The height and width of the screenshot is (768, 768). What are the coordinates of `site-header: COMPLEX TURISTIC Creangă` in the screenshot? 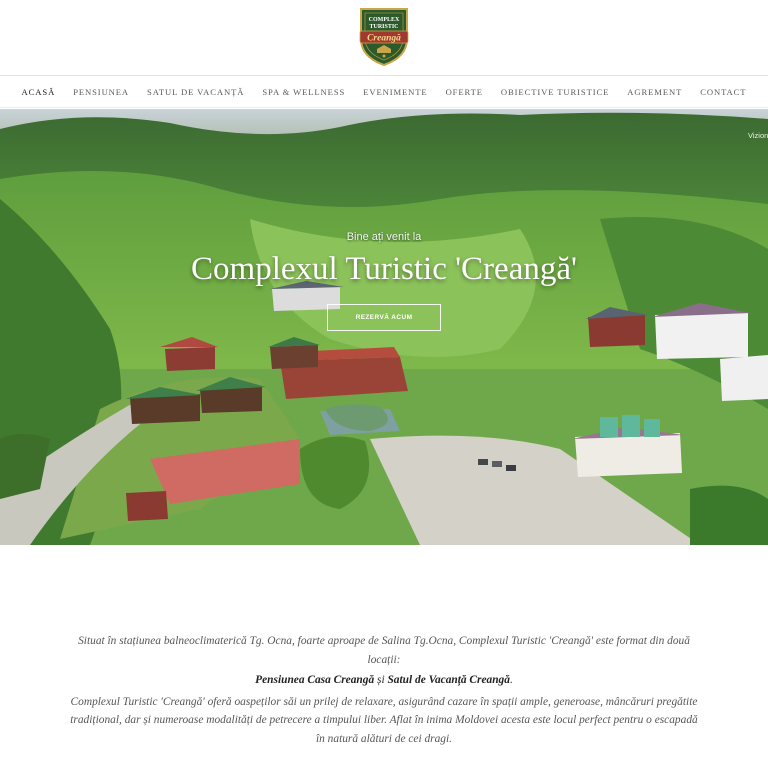 It's located at (384, 38).